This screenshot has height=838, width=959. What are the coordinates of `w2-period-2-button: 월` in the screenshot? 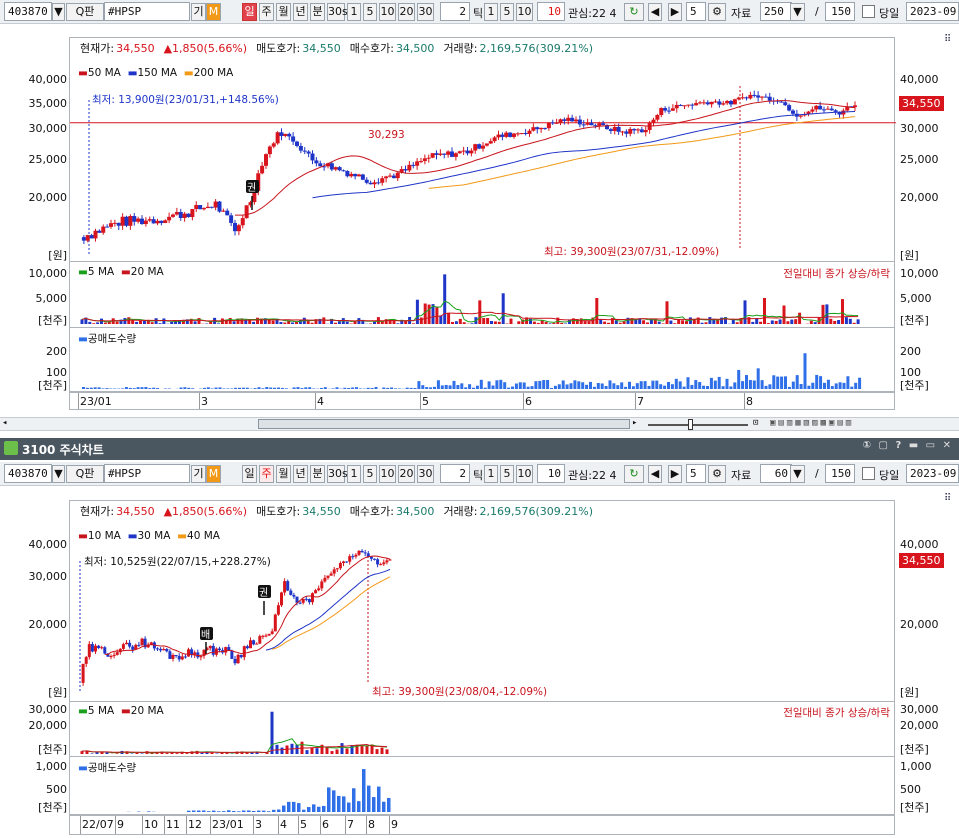 It's located at (283, 474).